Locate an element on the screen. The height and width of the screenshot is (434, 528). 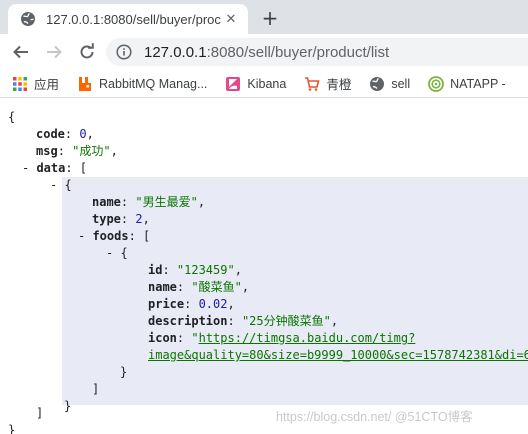
json-key-id: id is located at coordinates (155, 270).